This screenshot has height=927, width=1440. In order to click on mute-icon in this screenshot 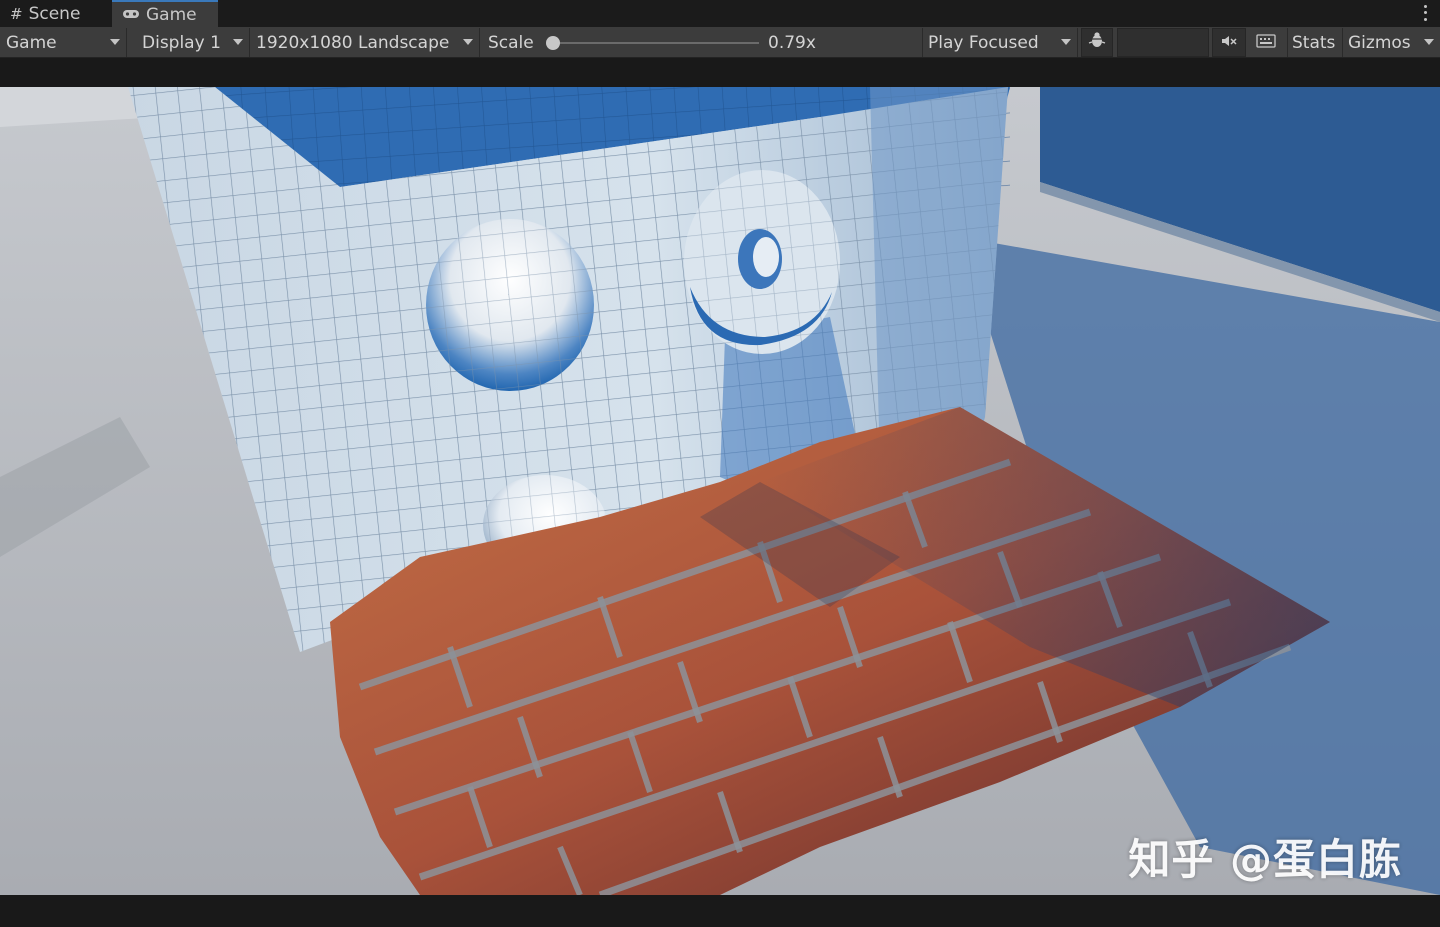, I will do `click(1229, 43)`.